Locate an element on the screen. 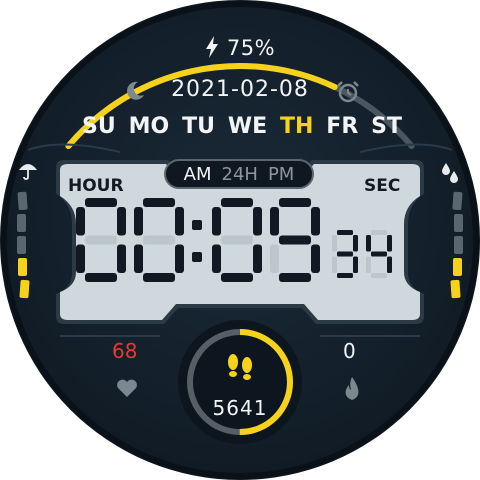 The image size is (480, 480). flame-icon is located at coordinates (352, 388).